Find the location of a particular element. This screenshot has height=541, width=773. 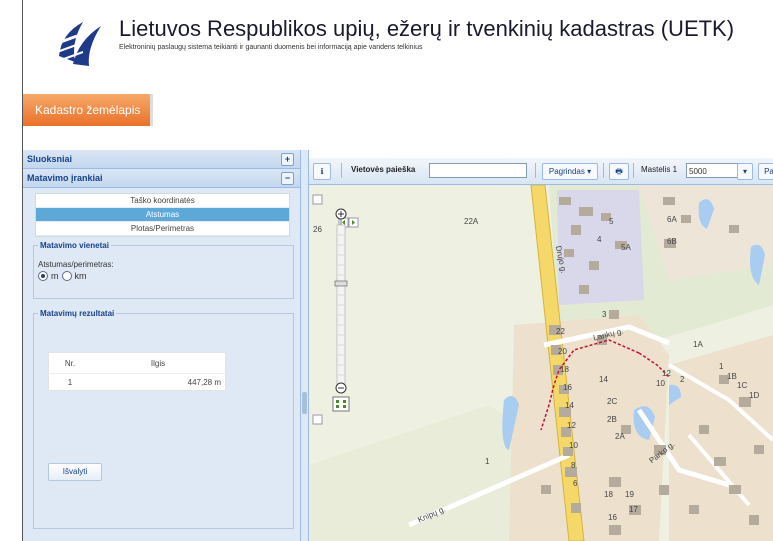

collapse-handle-icon is located at coordinates (304, 403).